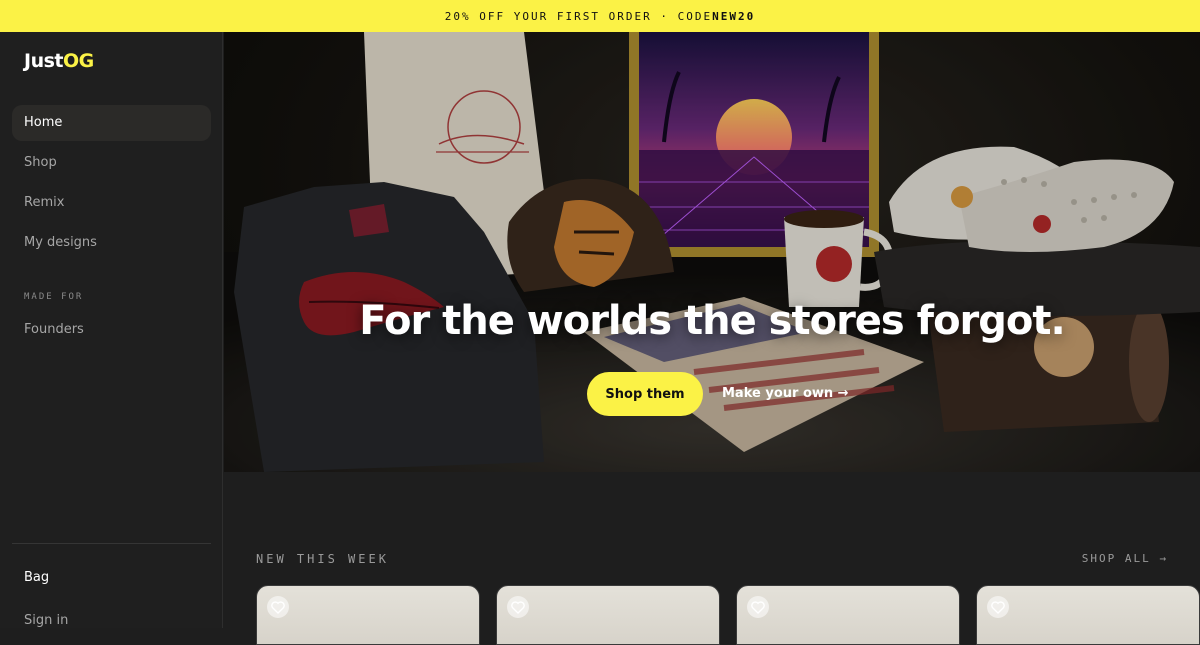 Image resolution: width=1200 pixels, height=645 pixels. Describe the element at coordinates (734, 16) in the screenshot. I see `promo-code: NEW20` at that location.